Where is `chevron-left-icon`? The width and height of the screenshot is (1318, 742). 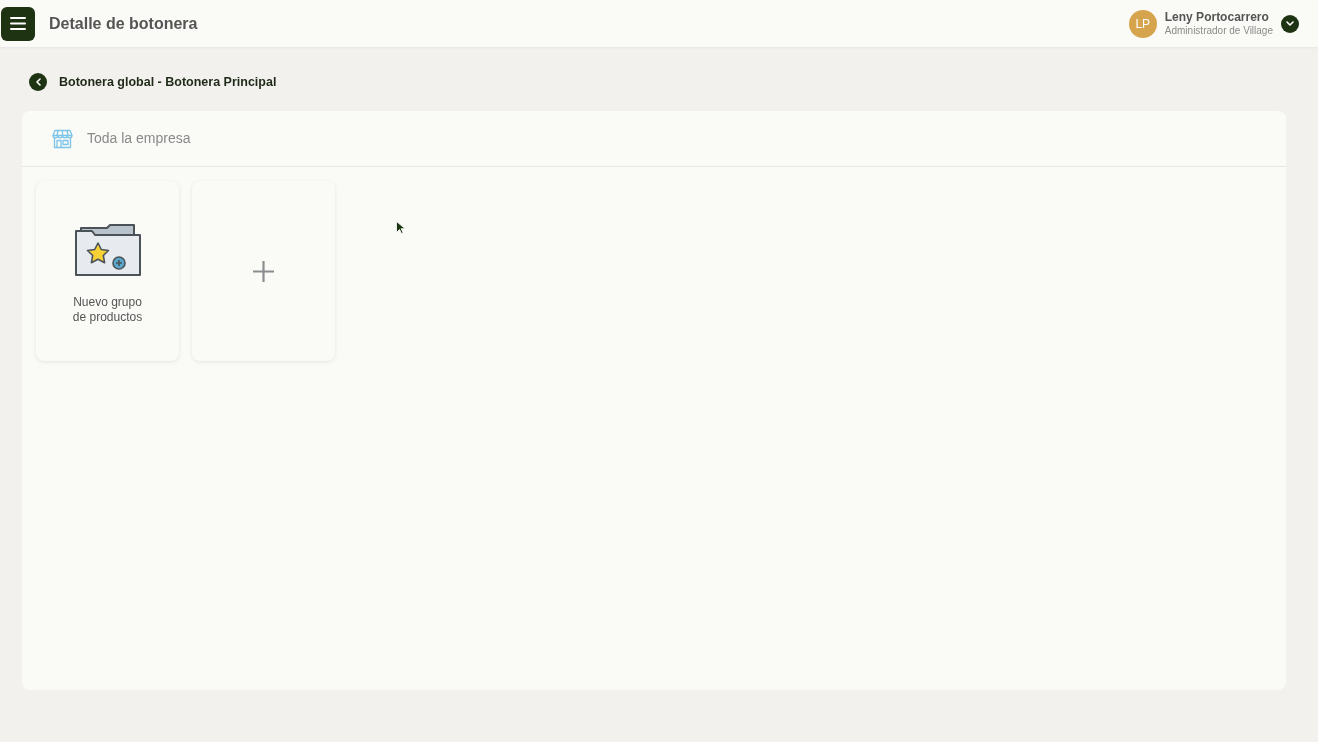 chevron-left-icon is located at coordinates (38, 82).